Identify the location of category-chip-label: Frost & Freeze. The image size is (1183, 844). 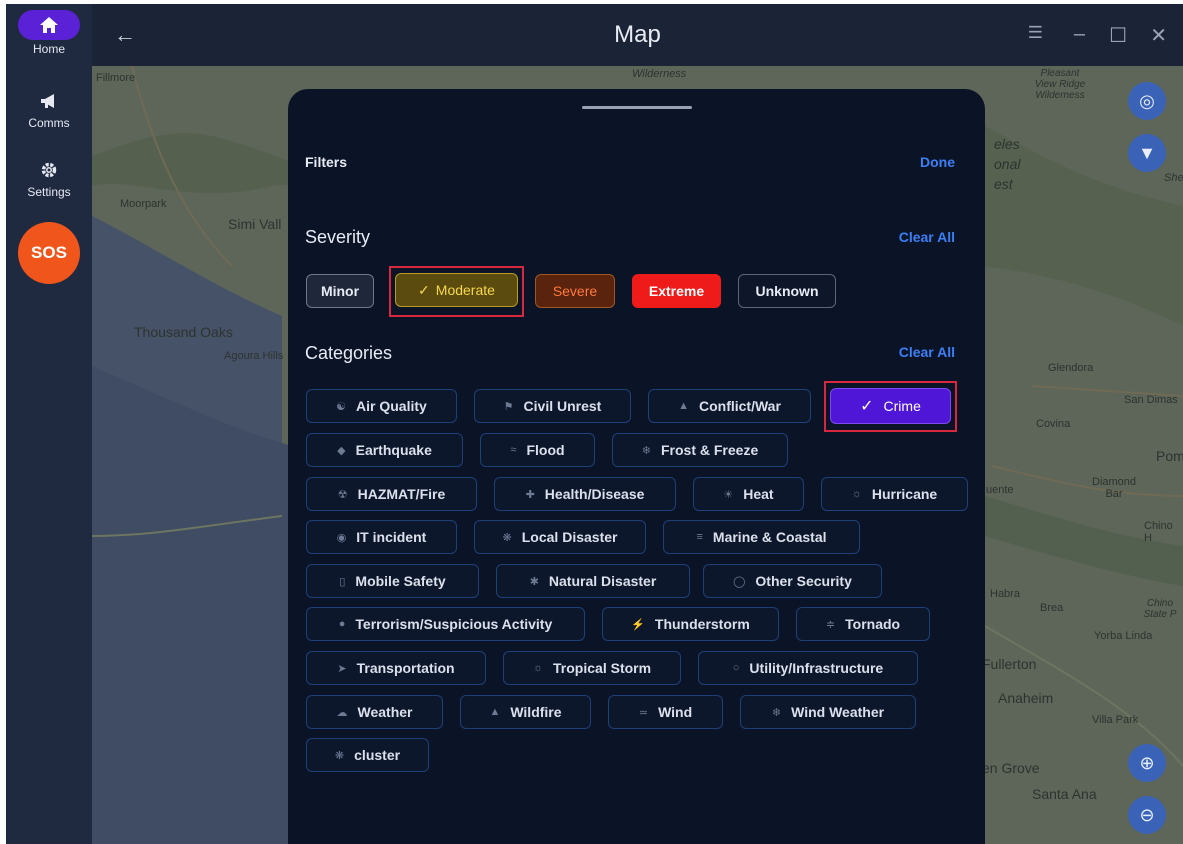
(709, 450).